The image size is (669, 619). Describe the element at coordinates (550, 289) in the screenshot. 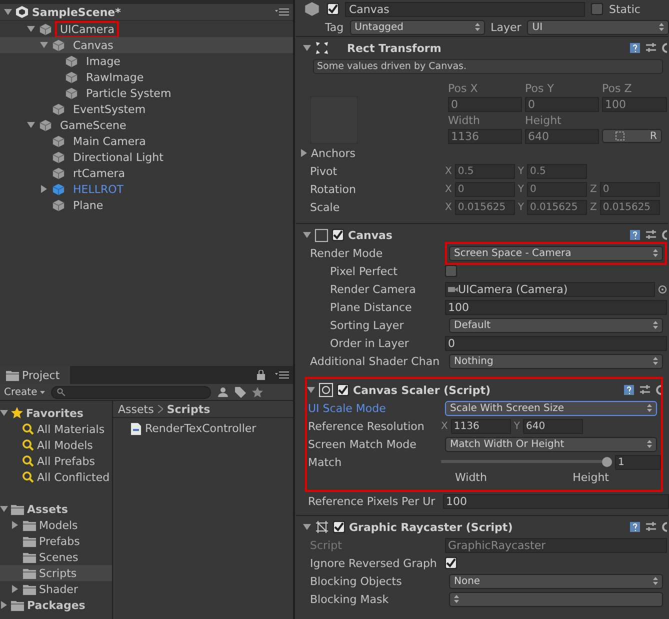

I see `object-field: UICamera (Camera)` at that location.